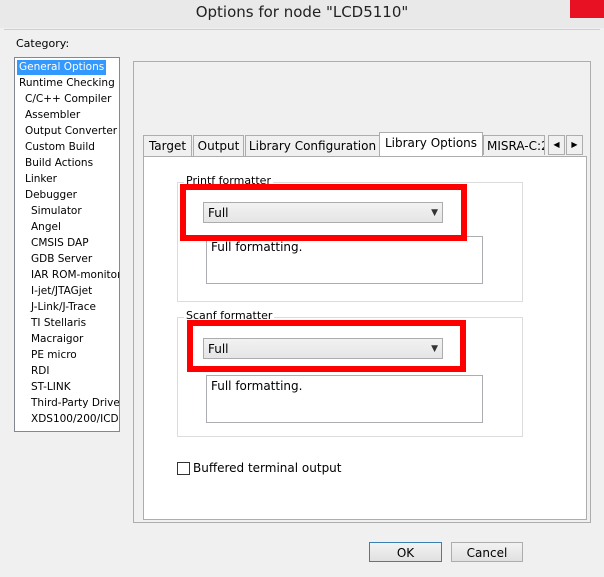 This screenshot has width=604, height=577. What do you see at coordinates (67, 83) in the screenshot?
I see `category-item: Runtime Checking` at bounding box center [67, 83].